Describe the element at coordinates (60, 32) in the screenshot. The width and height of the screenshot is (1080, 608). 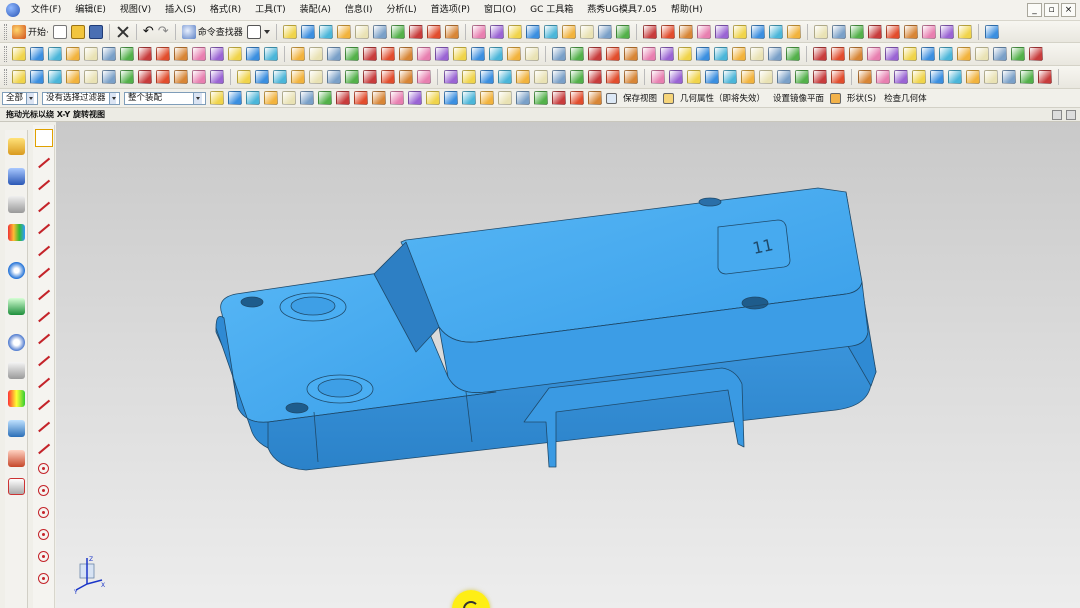
I see `new-button` at that location.